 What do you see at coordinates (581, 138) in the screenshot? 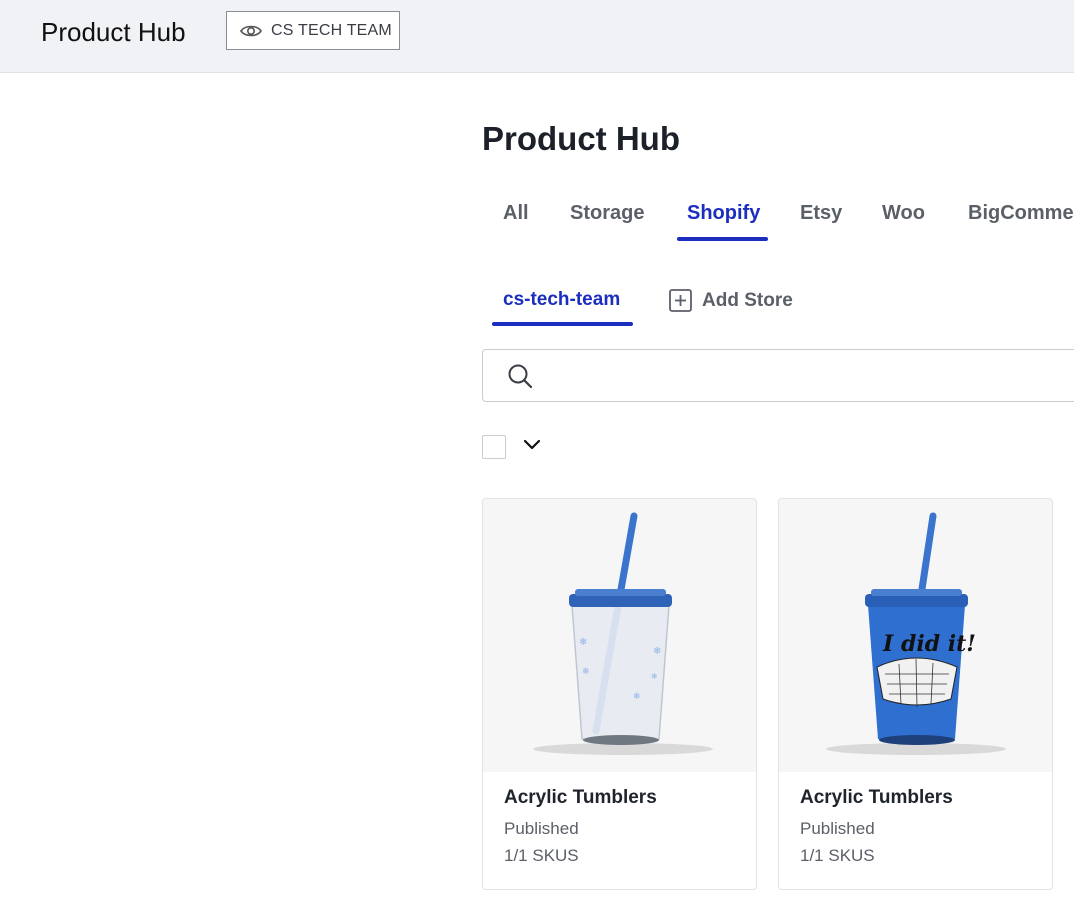
I see `page-title: Product Hub` at bounding box center [581, 138].